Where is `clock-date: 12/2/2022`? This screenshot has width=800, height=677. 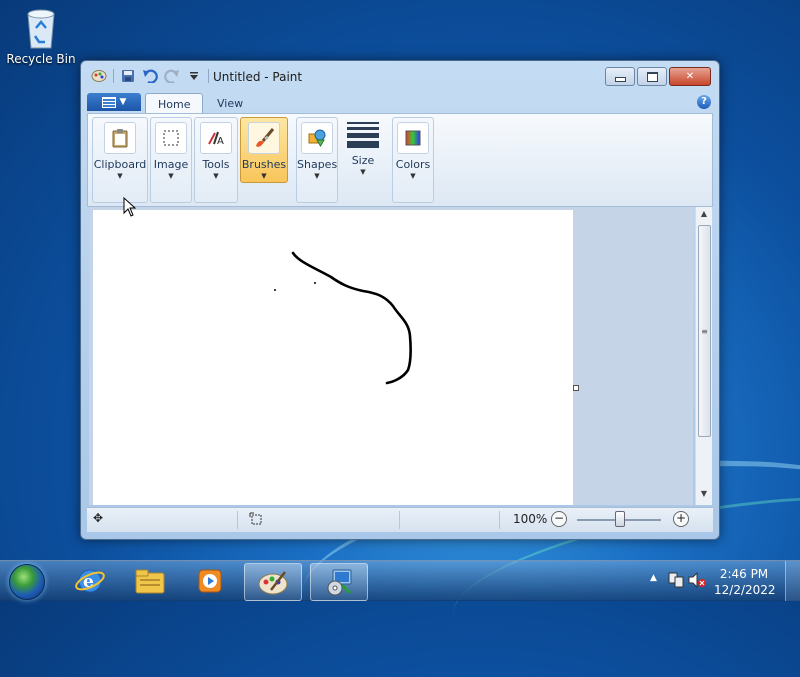
clock-date: 12/2/2022 is located at coordinates (745, 590).